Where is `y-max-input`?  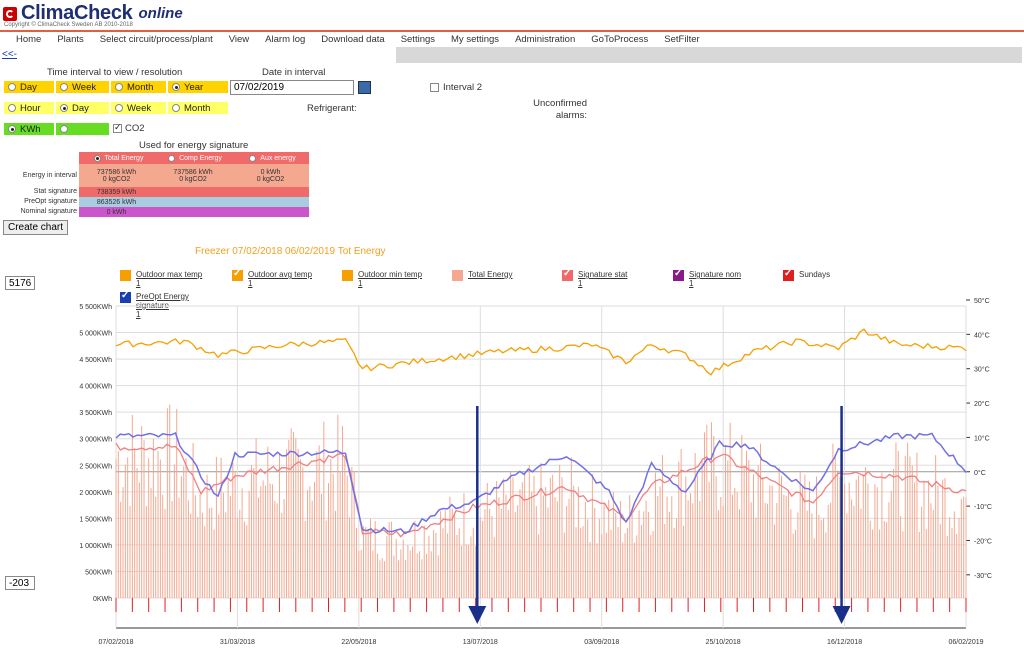
y-max-input is located at coordinates (20, 283).